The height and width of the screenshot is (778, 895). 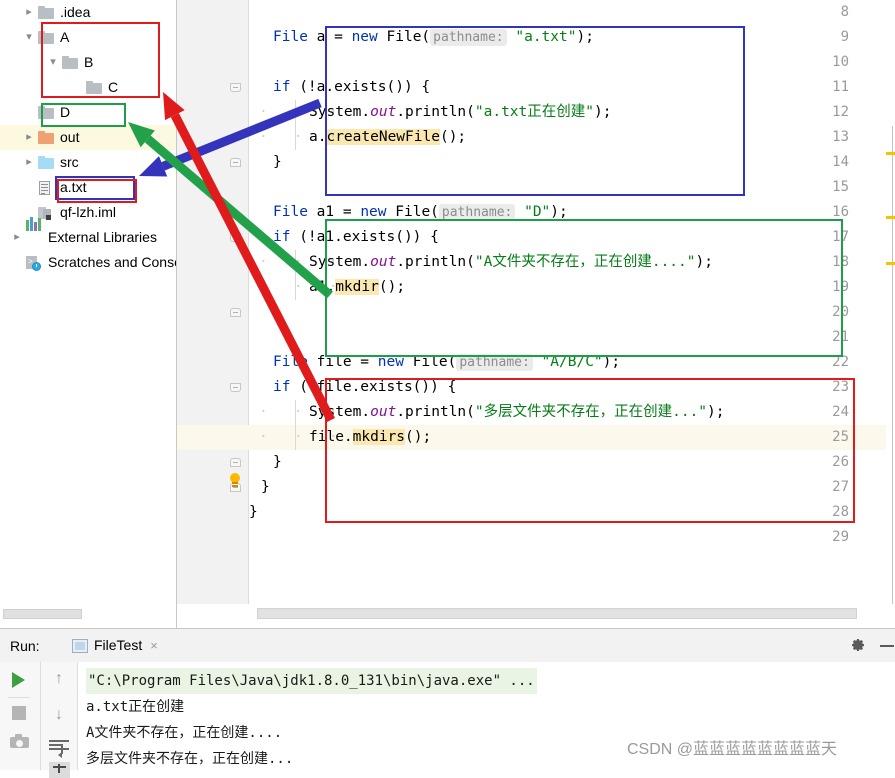 I want to click on code-line-20: }, so click(x=277, y=312).